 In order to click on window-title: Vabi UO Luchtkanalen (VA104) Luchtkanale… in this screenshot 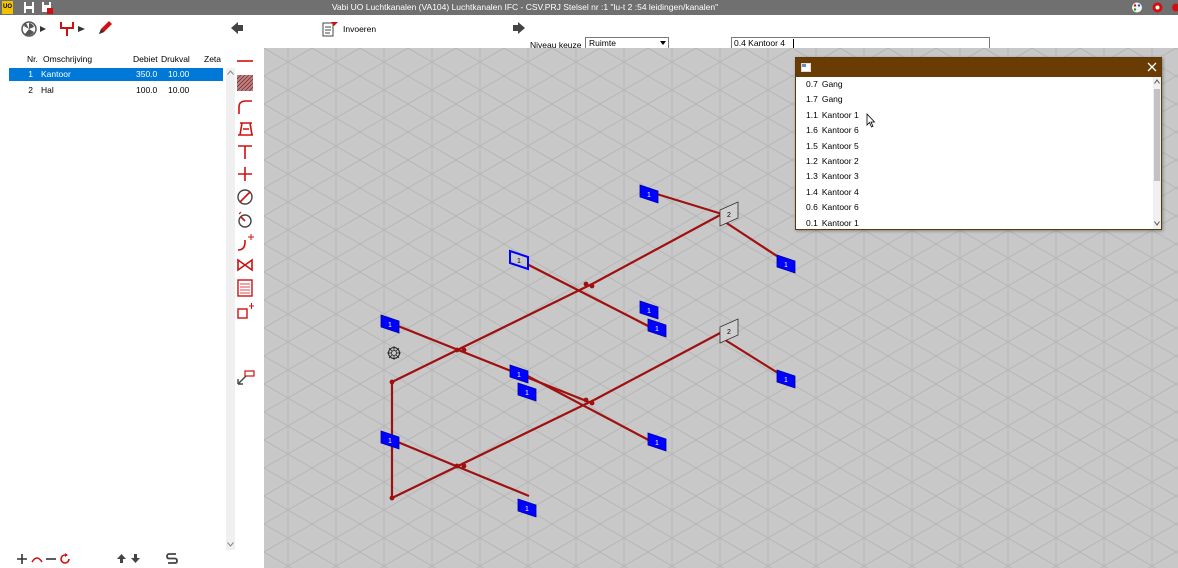, I will do `click(525, 7)`.